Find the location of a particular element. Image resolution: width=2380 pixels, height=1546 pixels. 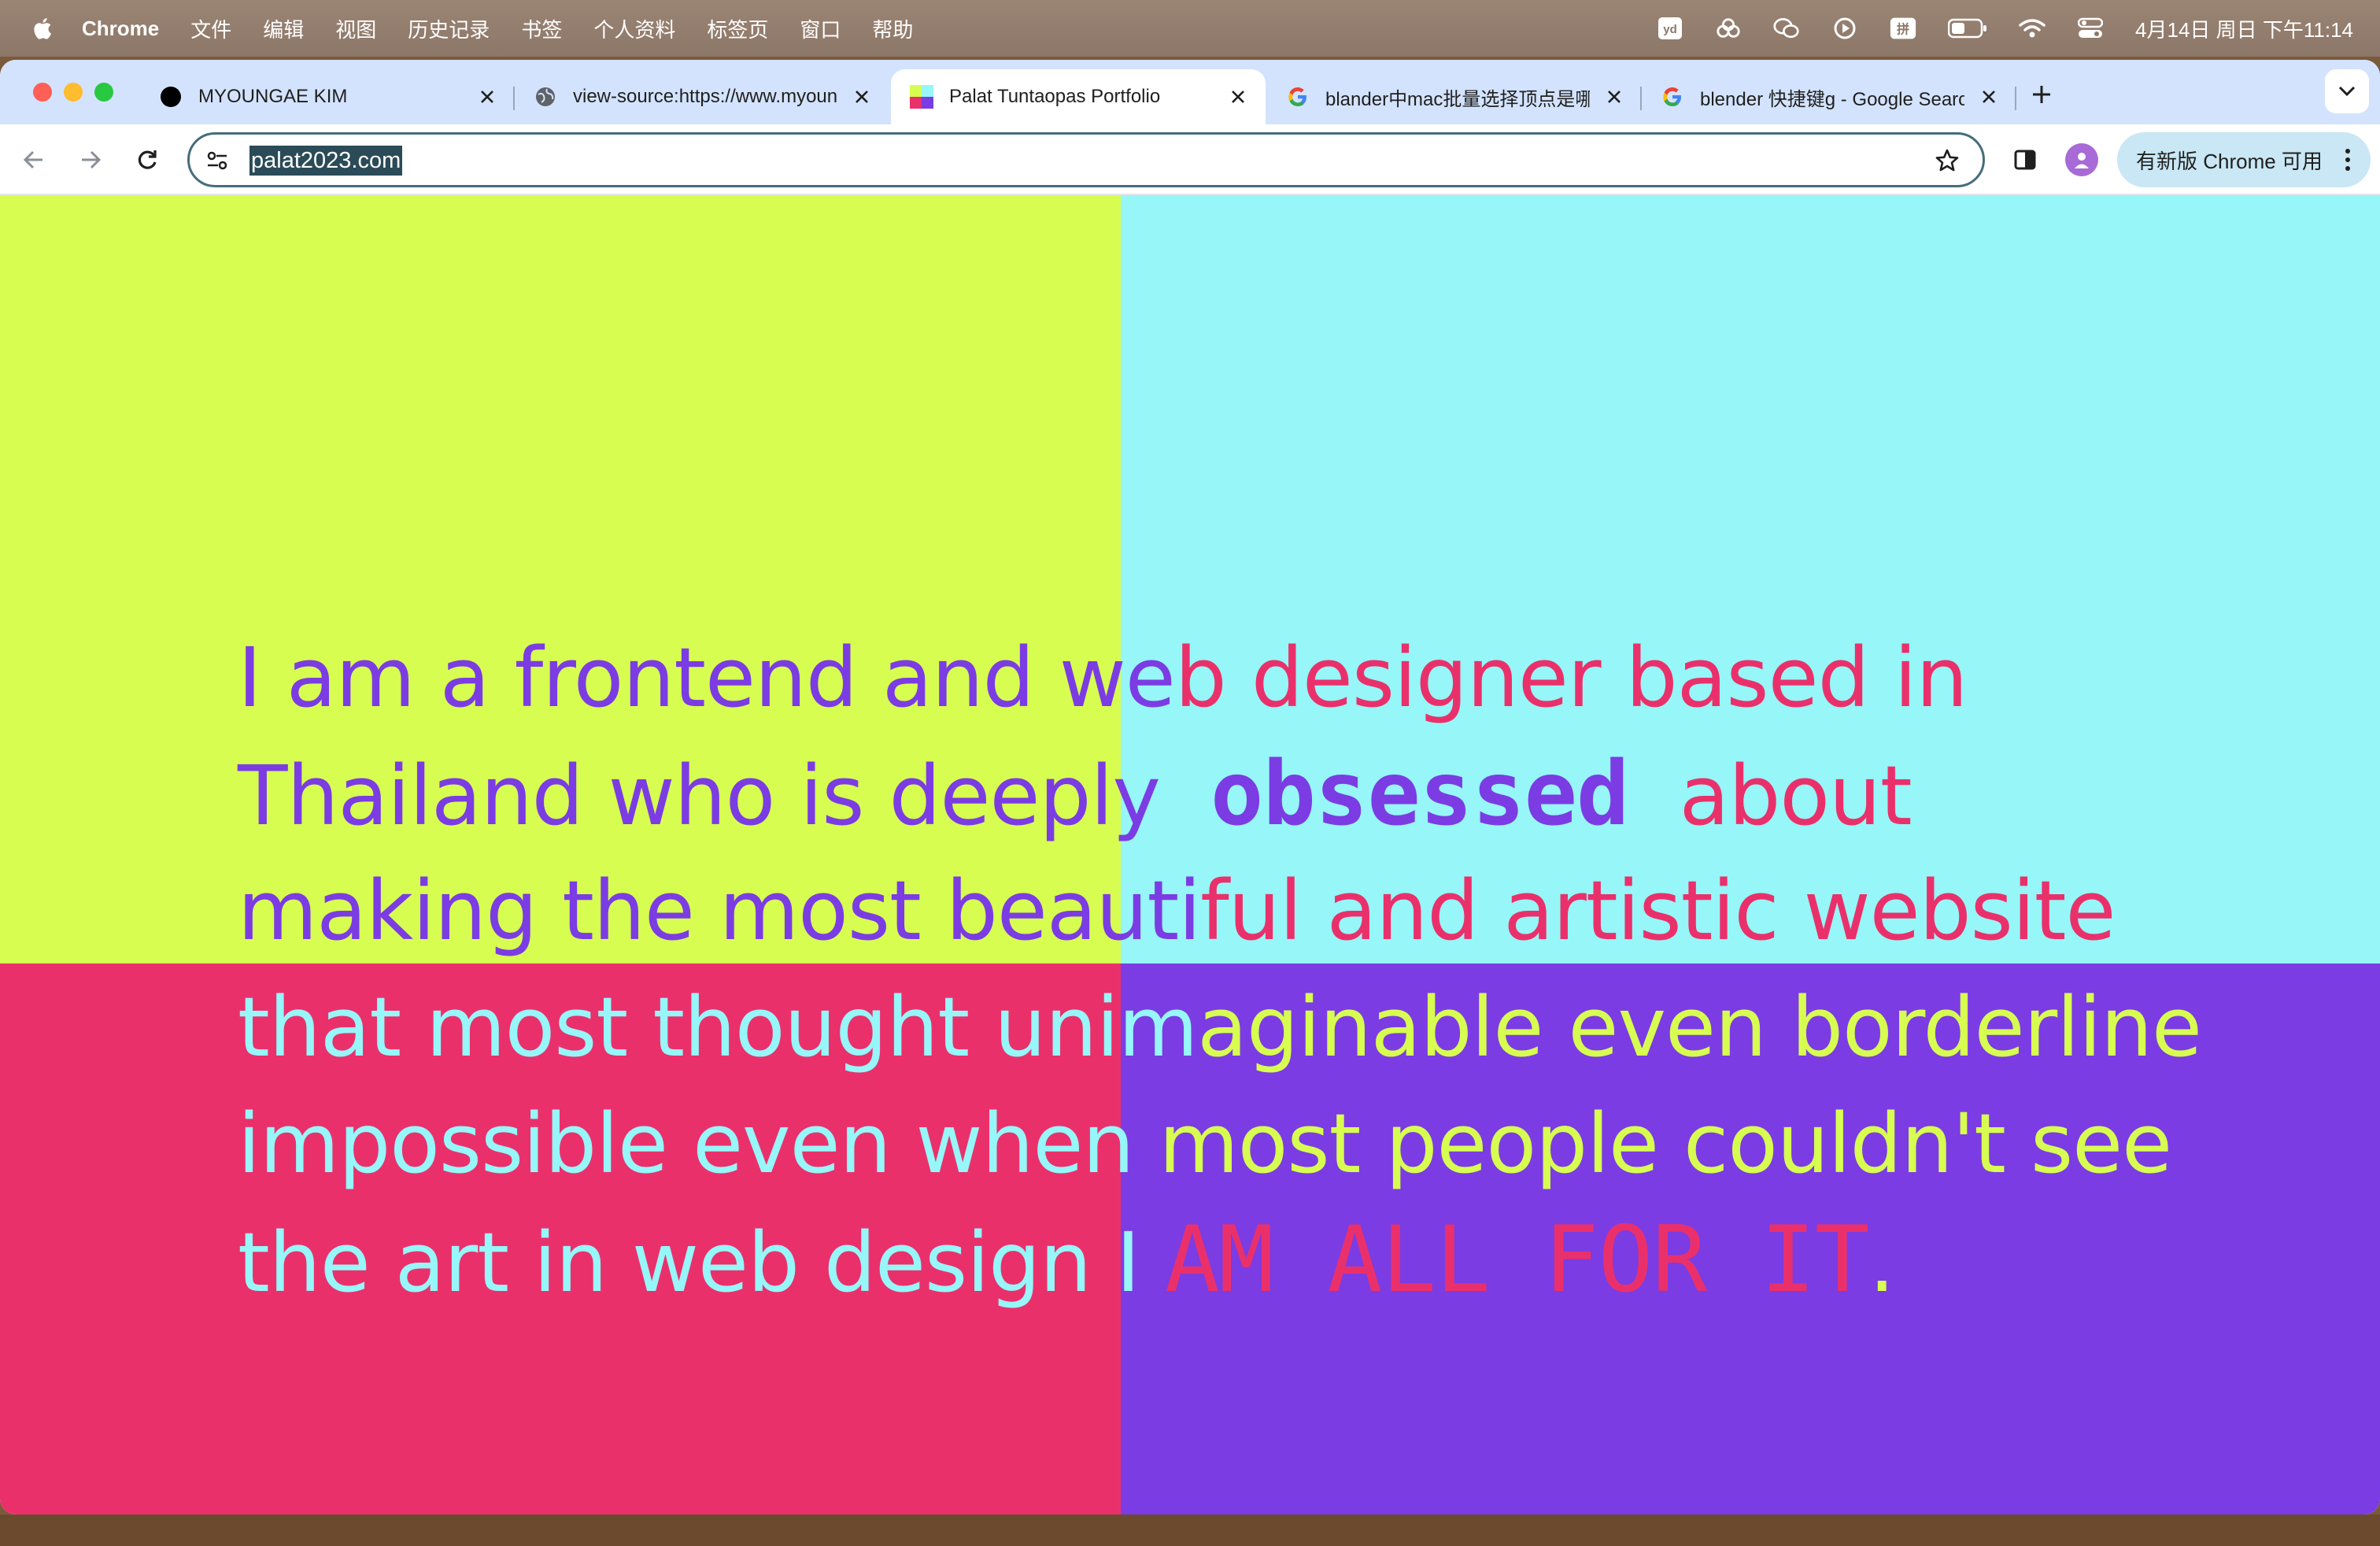

tab-view-source: view-source:https://www.myoungaekim.com is located at coordinates (702, 96).